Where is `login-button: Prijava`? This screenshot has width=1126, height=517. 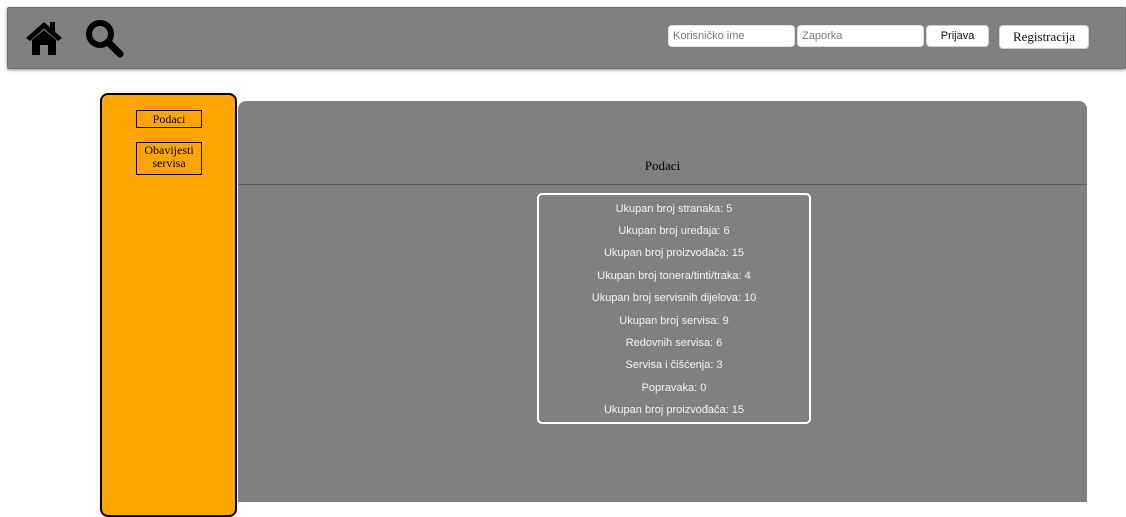 login-button: Prijava is located at coordinates (957, 36).